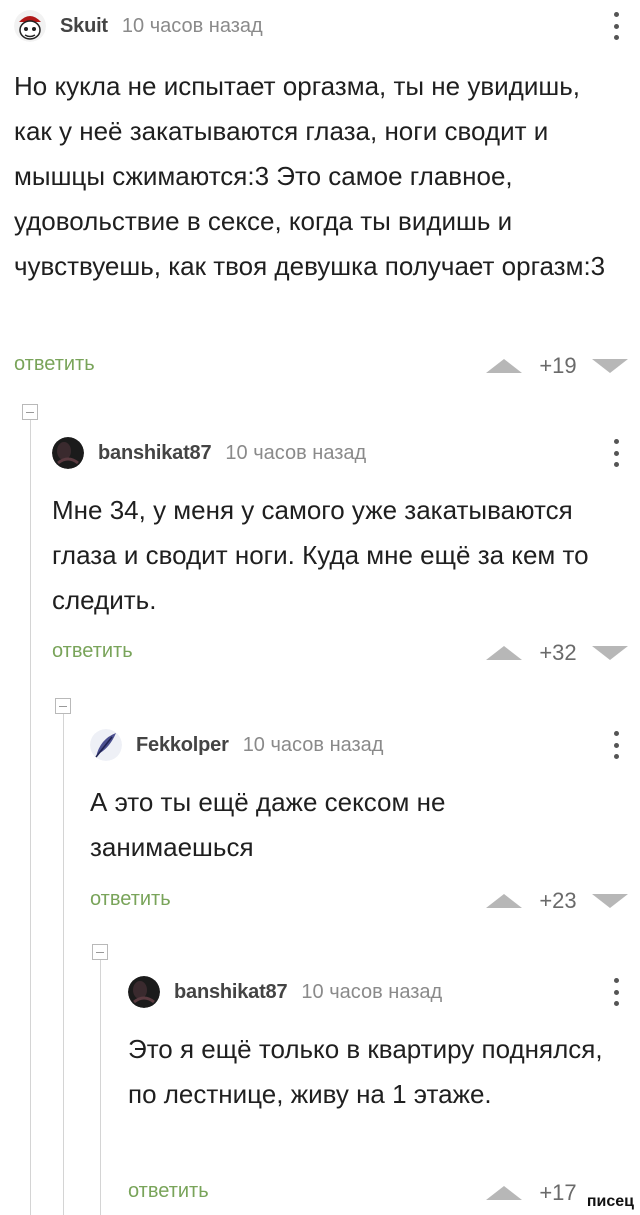 This screenshot has width=640, height=1215. Describe the element at coordinates (378, 1195) in the screenshot. I see `comment-footer: ответить +17` at that location.